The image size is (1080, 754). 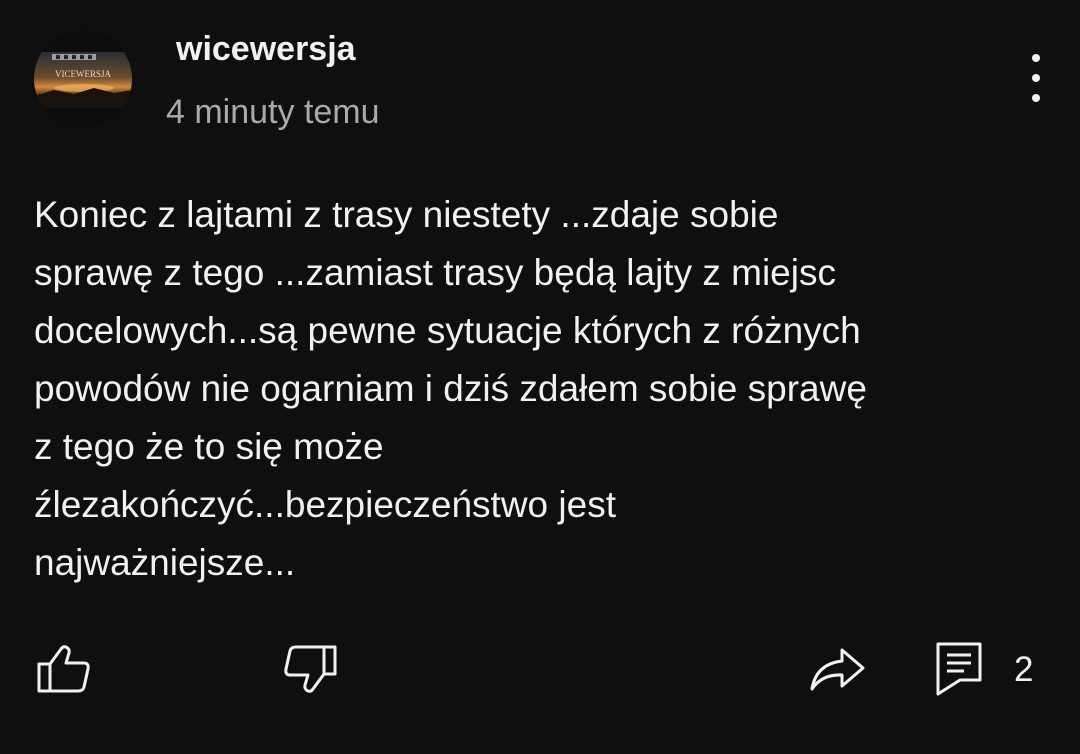 I want to click on post-timestamp: 4 minuty temu, so click(x=273, y=112).